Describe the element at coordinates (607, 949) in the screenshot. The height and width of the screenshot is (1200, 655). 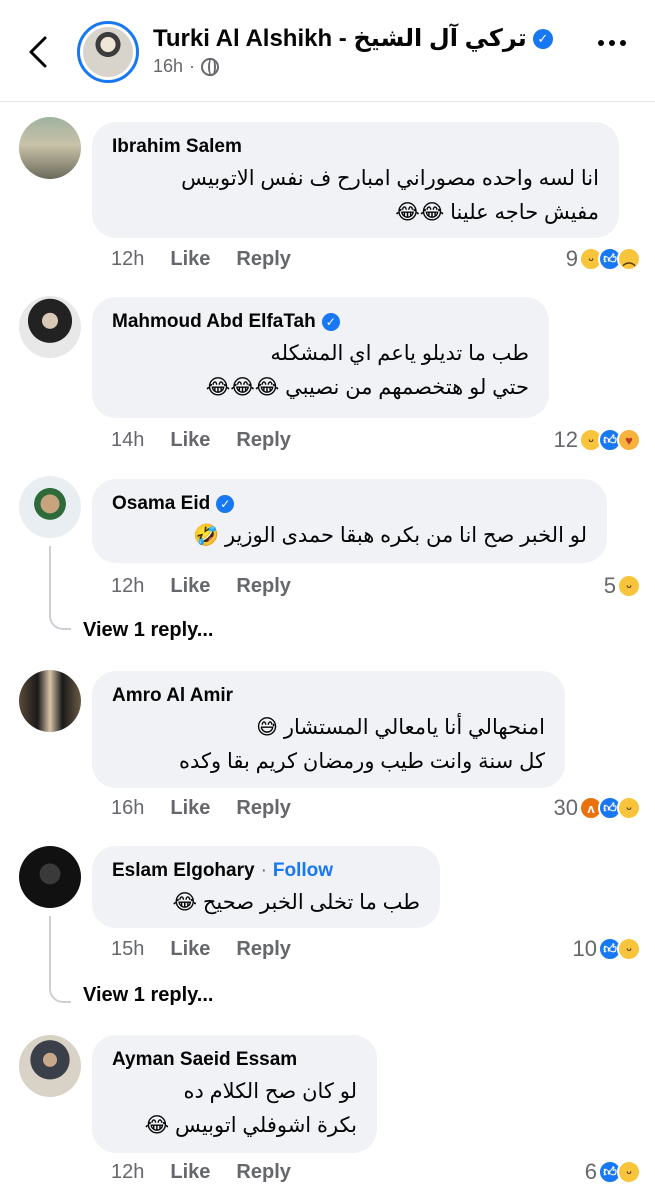
I see `reaction-summary: 10 👍︎ ᵕ` at that location.